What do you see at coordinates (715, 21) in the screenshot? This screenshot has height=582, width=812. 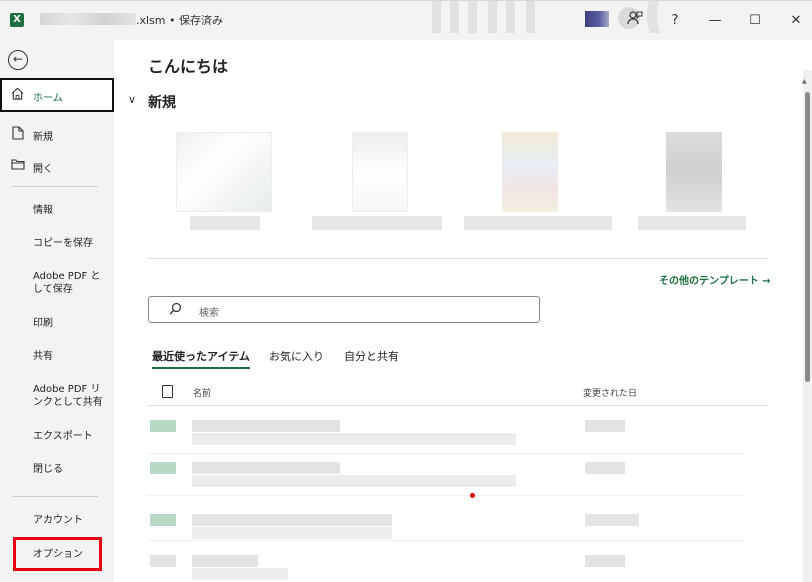 I see `minimize-button: —` at bounding box center [715, 21].